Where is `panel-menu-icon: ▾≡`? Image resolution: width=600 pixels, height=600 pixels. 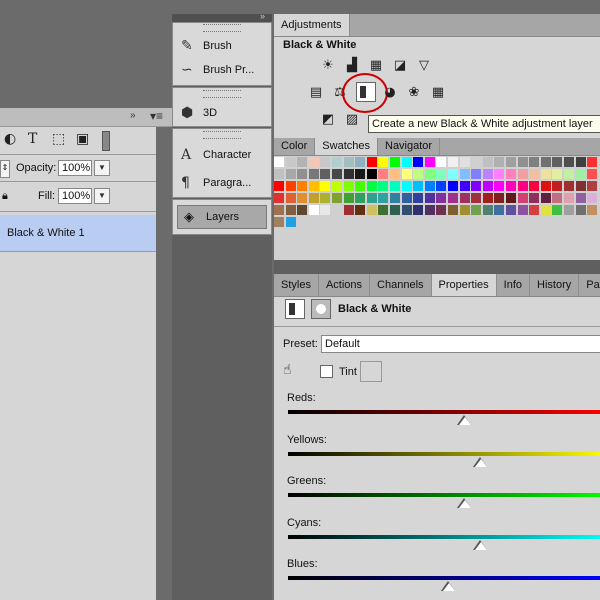
panel-menu-icon: ▾≡ is located at coordinates (156, 116).